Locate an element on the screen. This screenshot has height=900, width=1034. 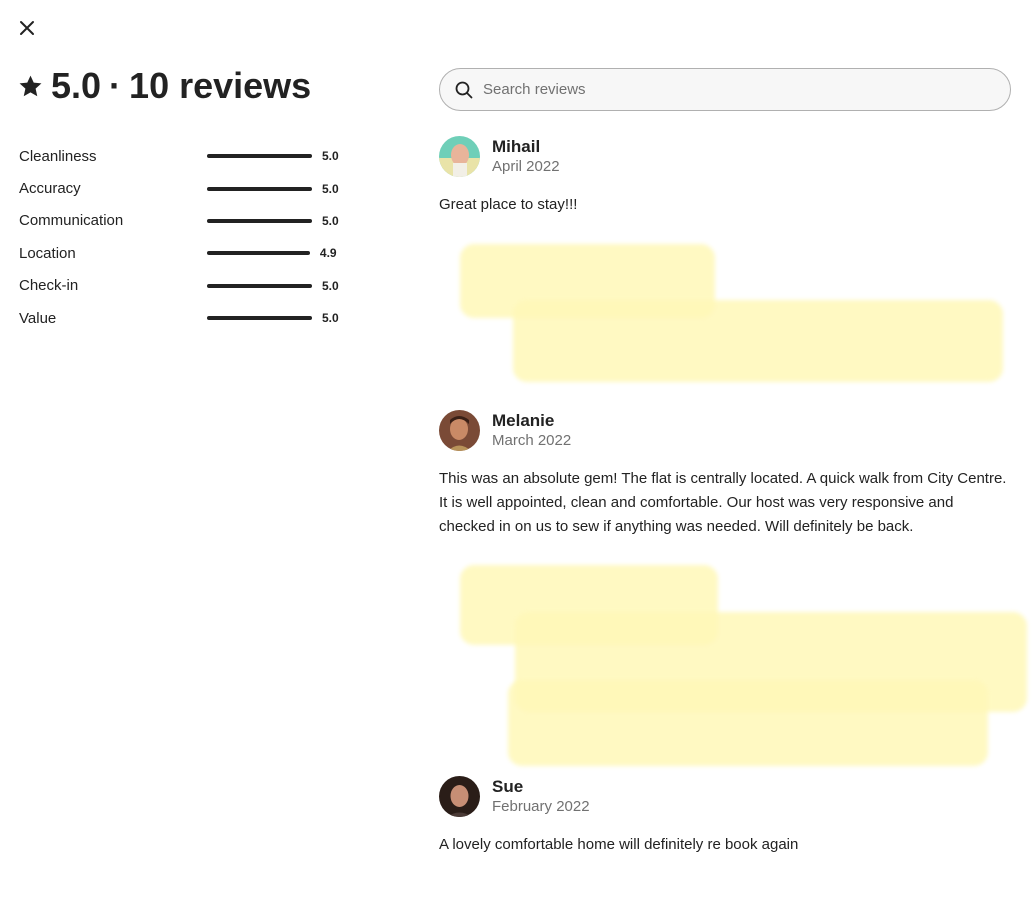
close-button is located at coordinates (27, 28).